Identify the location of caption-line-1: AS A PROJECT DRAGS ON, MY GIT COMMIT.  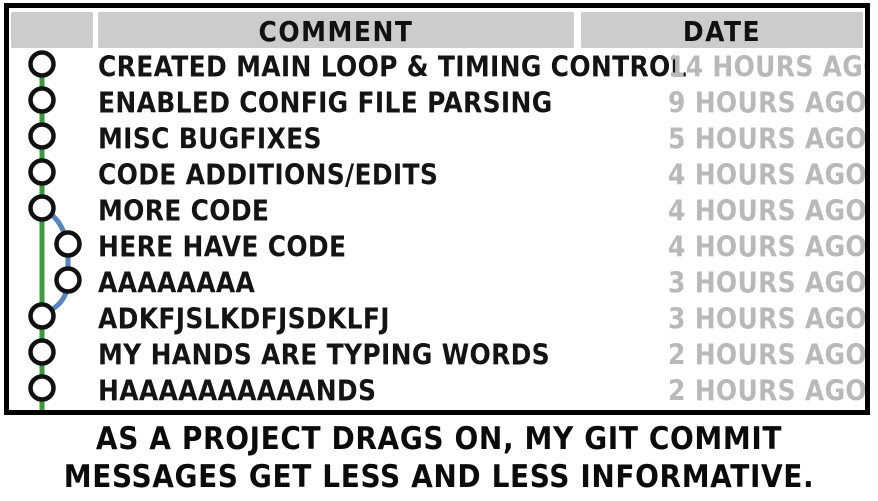
(439, 438).